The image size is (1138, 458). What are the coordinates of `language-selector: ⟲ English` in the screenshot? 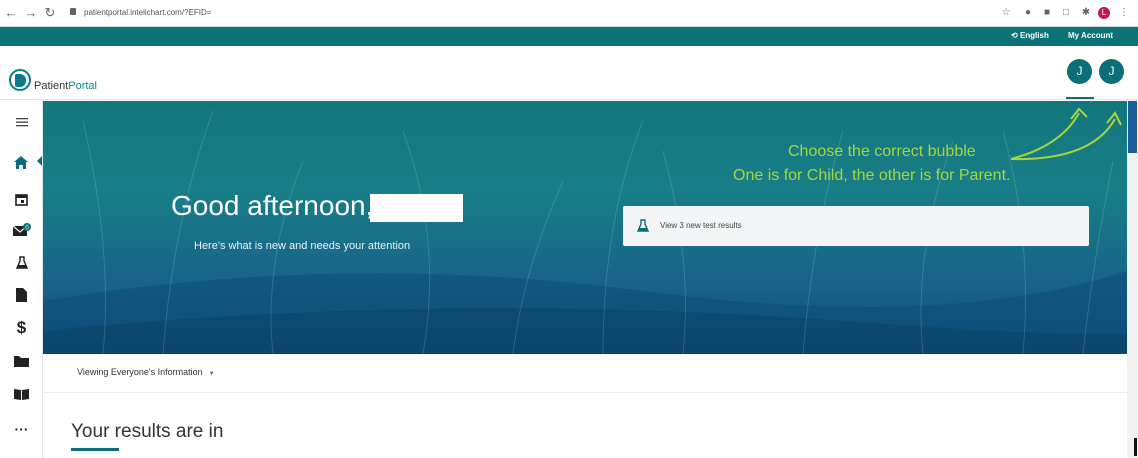 It's located at (1030, 35).